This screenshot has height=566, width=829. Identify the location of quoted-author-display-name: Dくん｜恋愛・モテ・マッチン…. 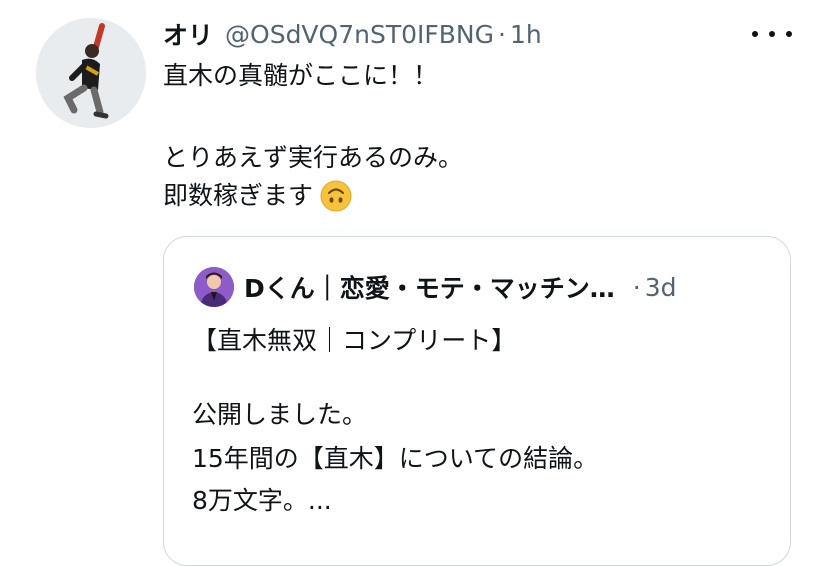
(429, 287).